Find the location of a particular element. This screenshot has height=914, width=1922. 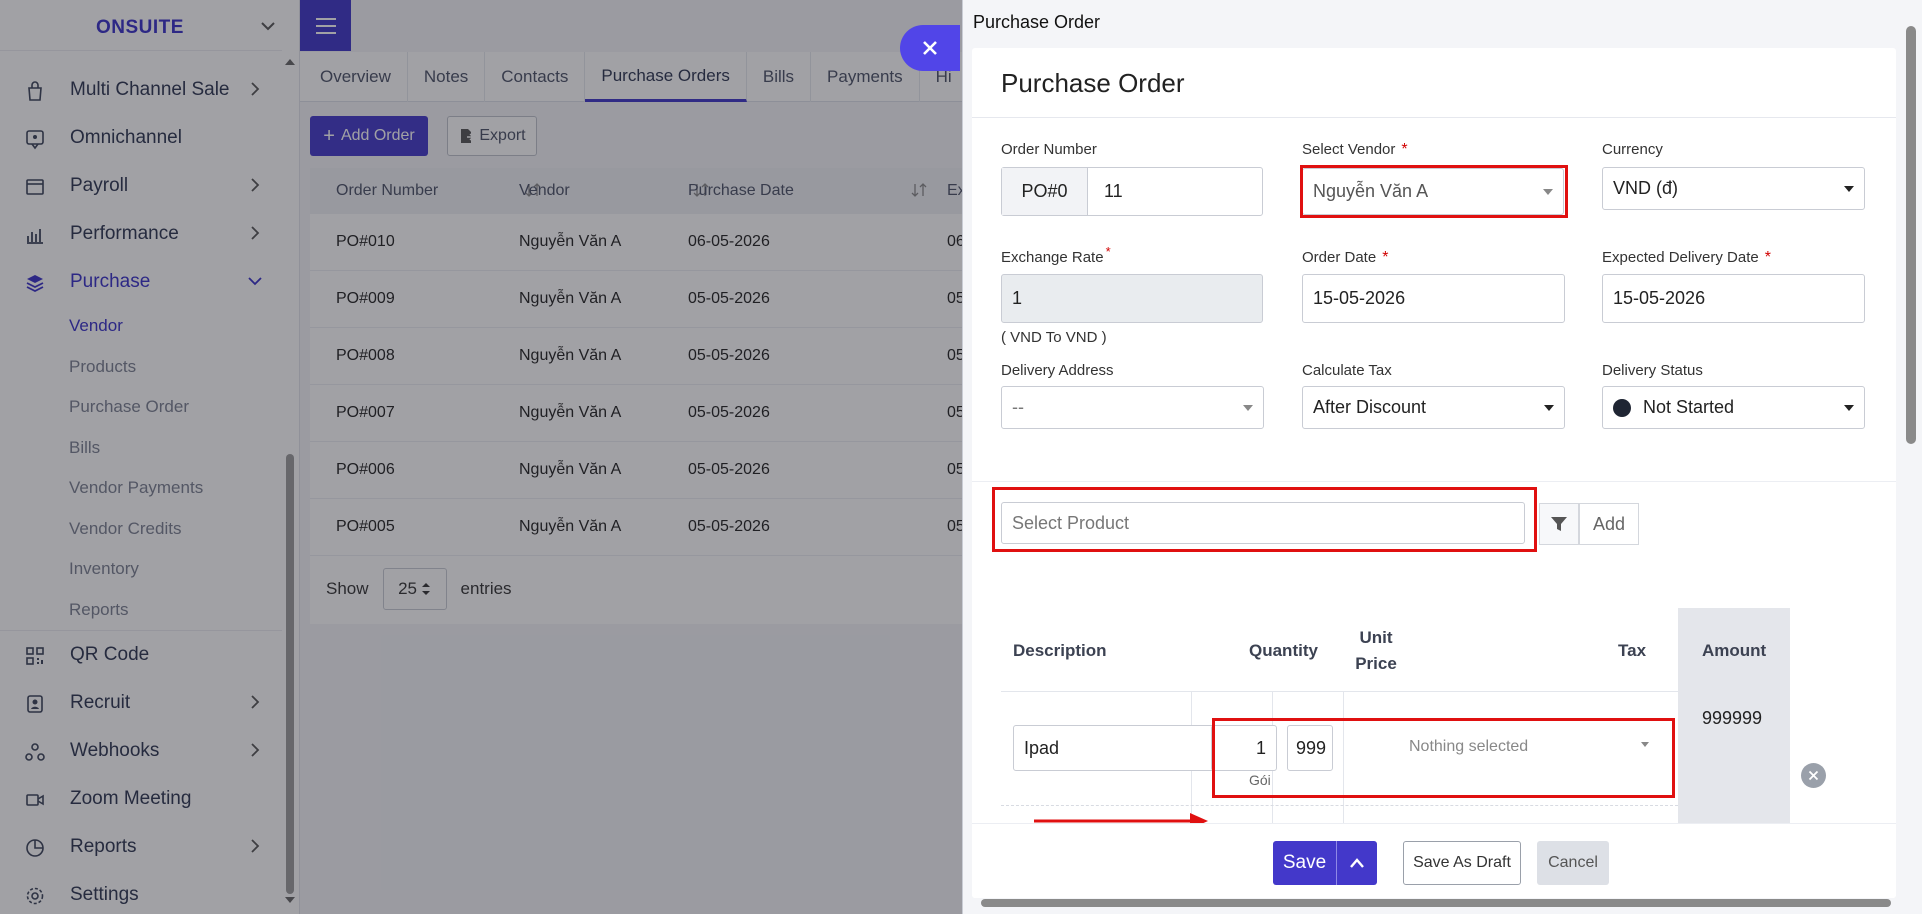

vendor-label: Select Vendor * is located at coordinates (1355, 150).